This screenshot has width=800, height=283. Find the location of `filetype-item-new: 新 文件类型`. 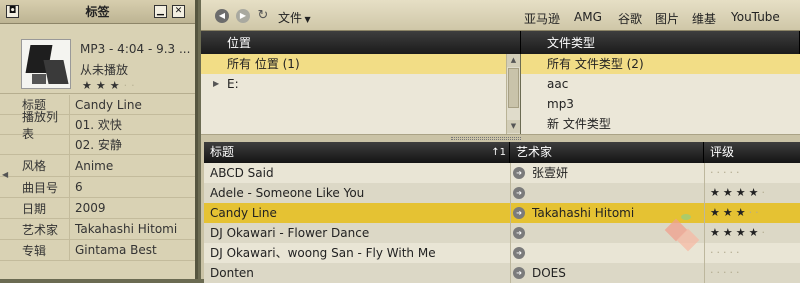

filetype-item-new: 新 文件类型 is located at coordinates (660, 124).